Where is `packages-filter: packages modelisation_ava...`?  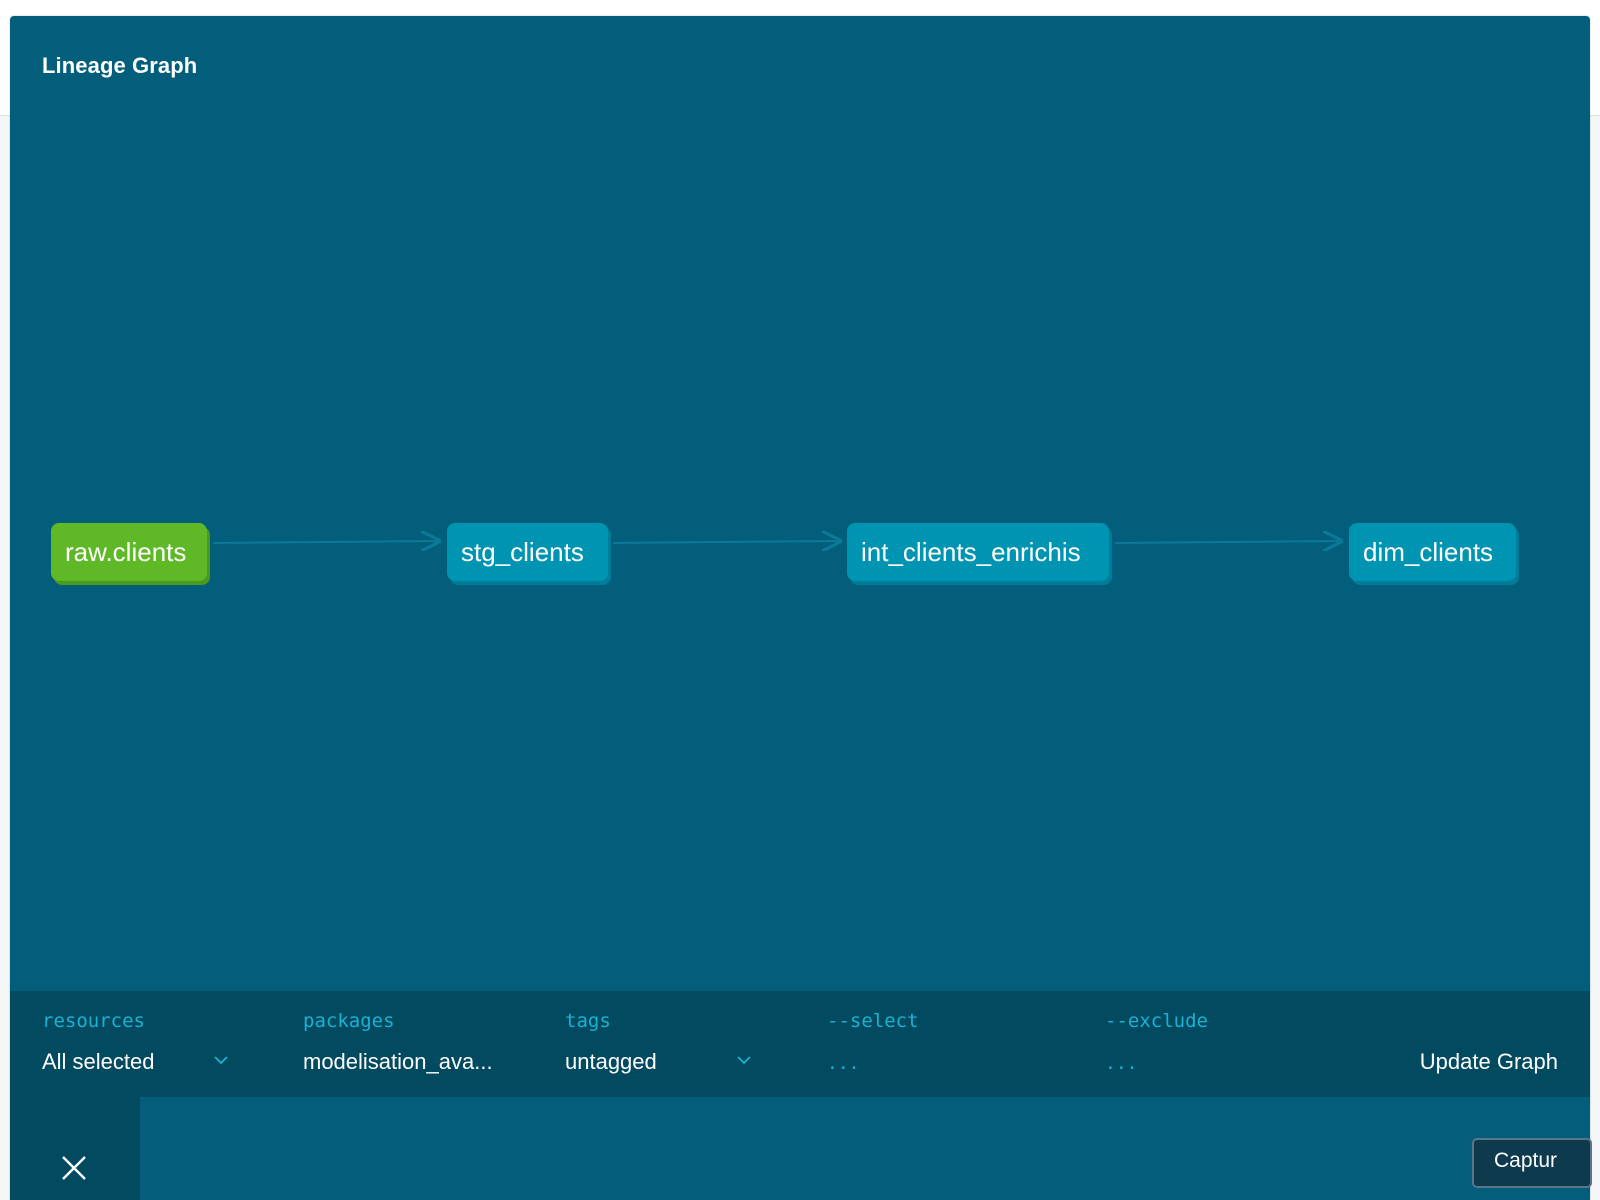
packages-filter: packages modelisation_ava... is located at coordinates (408, 1044).